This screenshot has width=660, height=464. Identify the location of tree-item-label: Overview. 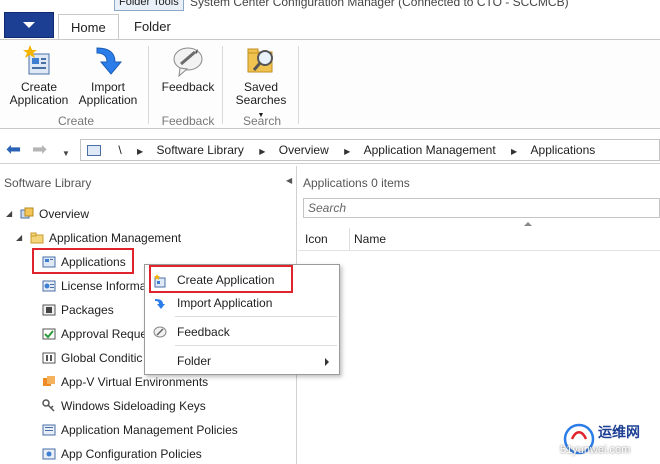
(64, 214).